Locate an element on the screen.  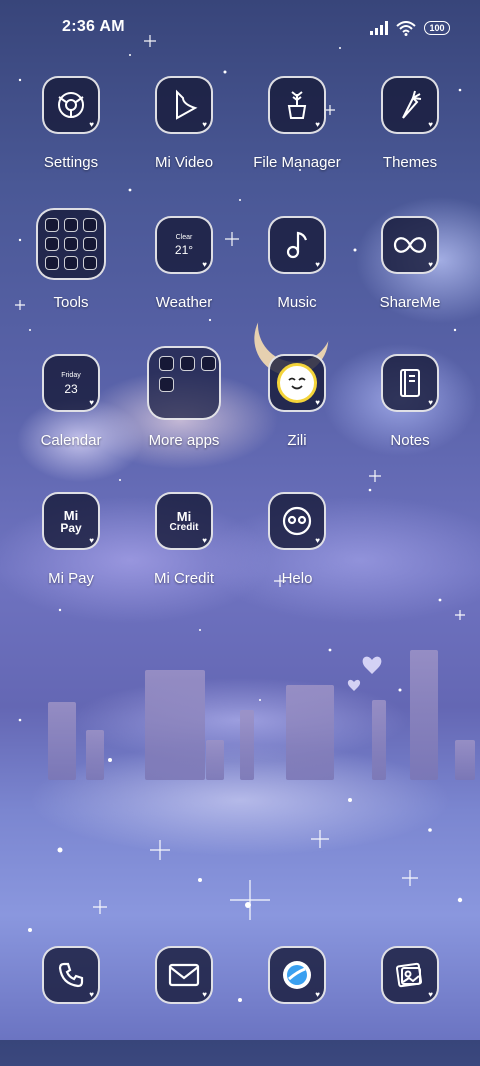
app-settings: ♥ Settings is located at coordinates (71, 136).